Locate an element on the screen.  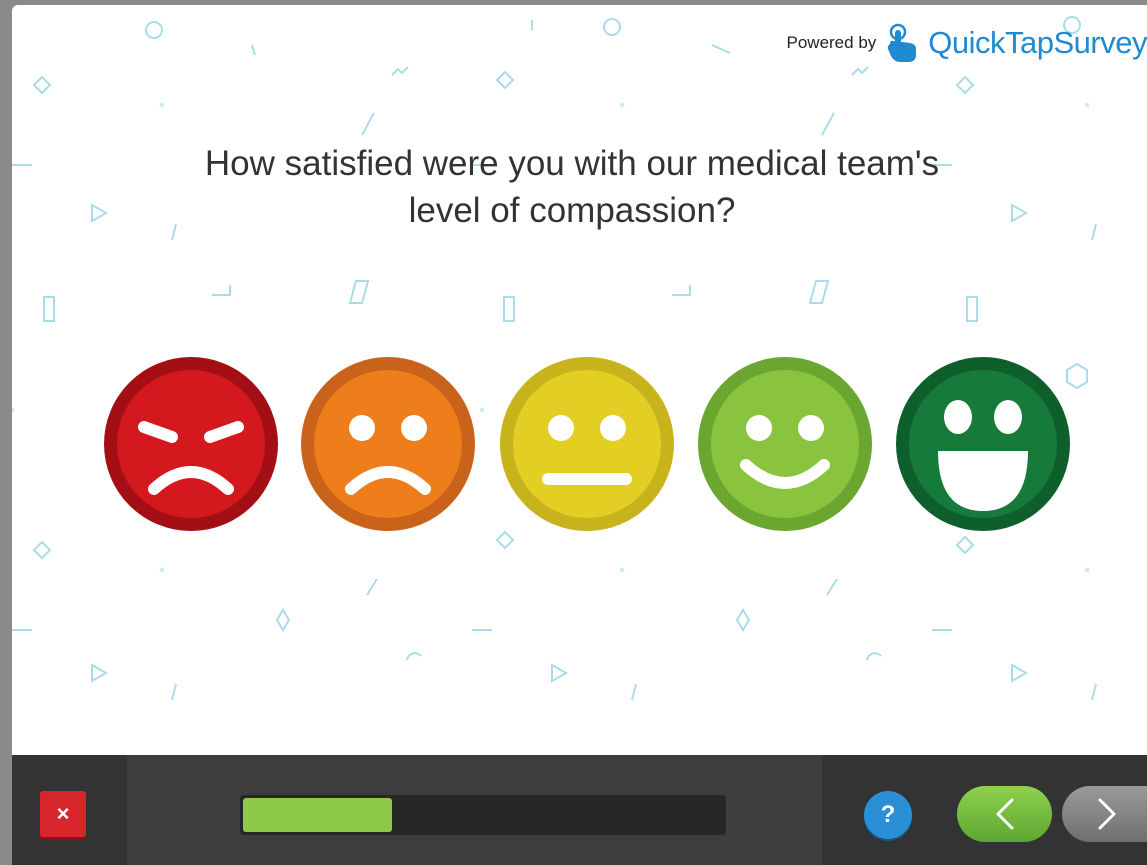
smiling-face-icon is located at coordinates (785, 444).